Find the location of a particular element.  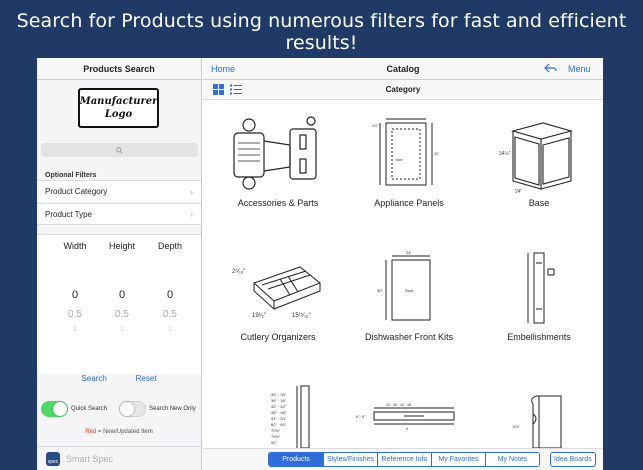

new-item-legend: Red = New/Updated Item is located at coordinates (119, 432).